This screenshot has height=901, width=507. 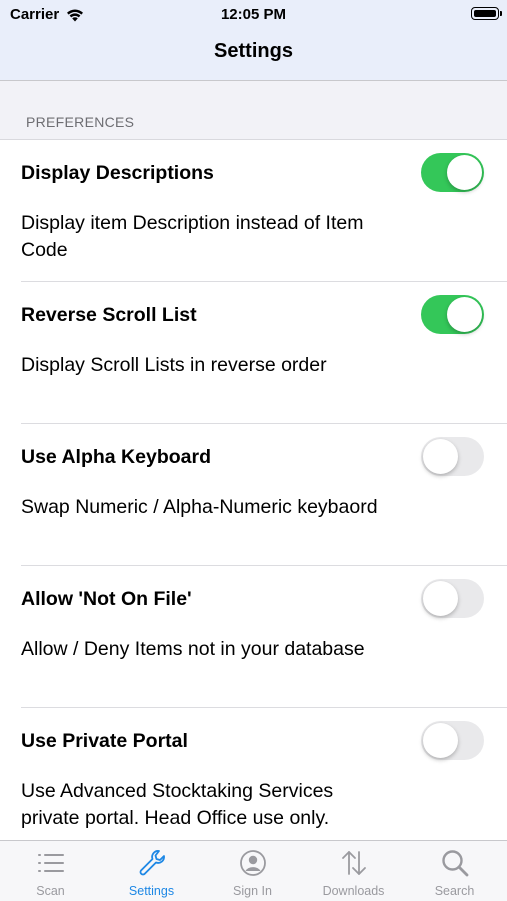 What do you see at coordinates (117, 173) in the screenshot?
I see `setting-title: Display Descriptions` at bounding box center [117, 173].